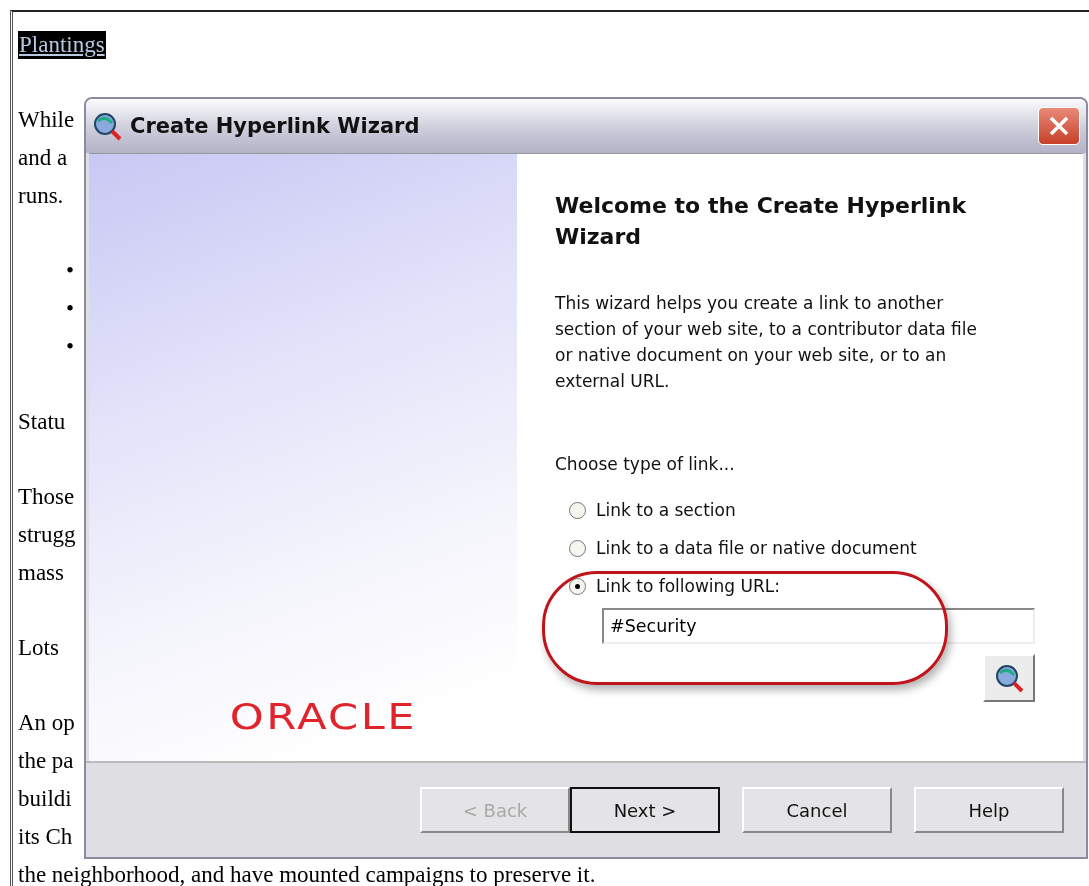 The image size is (1089, 886). I want to click on logo: ORACLE, so click(323, 716).